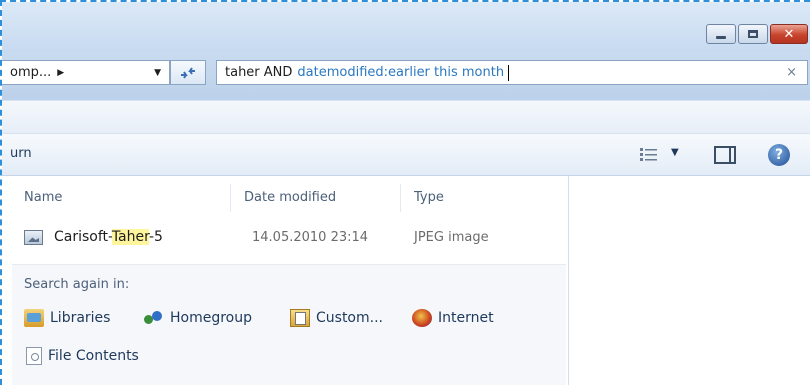 The image size is (810, 385). Describe the element at coordinates (300, 318) in the screenshot. I see `custom-folder-icon` at that location.